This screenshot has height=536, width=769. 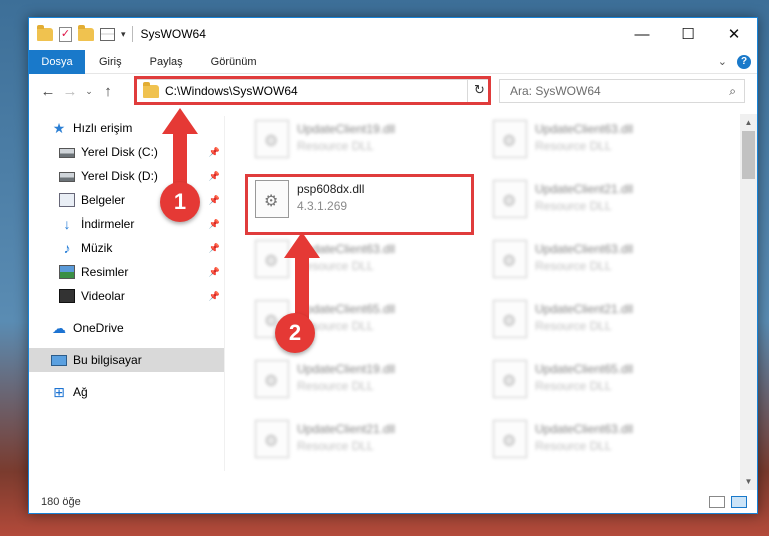 I want to click on pane-divider, so click(x=224, y=293).